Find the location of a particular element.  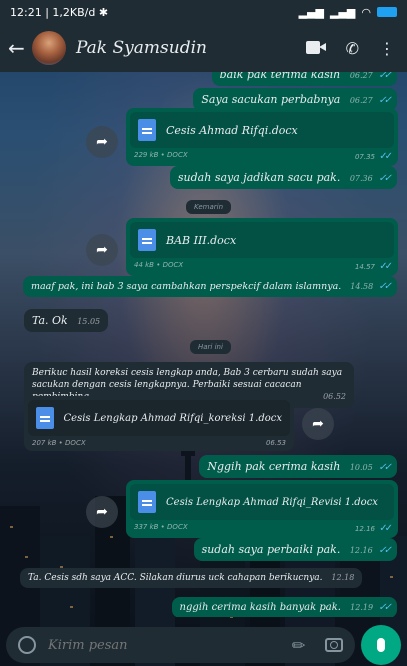

message-text: baik pak terima kasih is located at coordinates (280, 76).